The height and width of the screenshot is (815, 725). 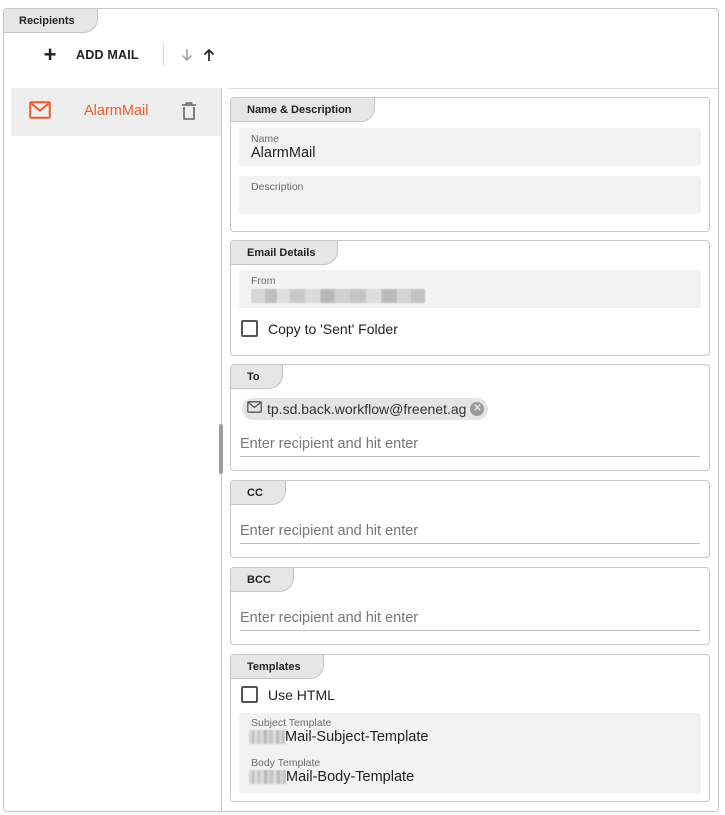 What do you see at coordinates (470, 618) in the screenshot?
I see `bcc-recipient-input` at bounding box center [470, 618].